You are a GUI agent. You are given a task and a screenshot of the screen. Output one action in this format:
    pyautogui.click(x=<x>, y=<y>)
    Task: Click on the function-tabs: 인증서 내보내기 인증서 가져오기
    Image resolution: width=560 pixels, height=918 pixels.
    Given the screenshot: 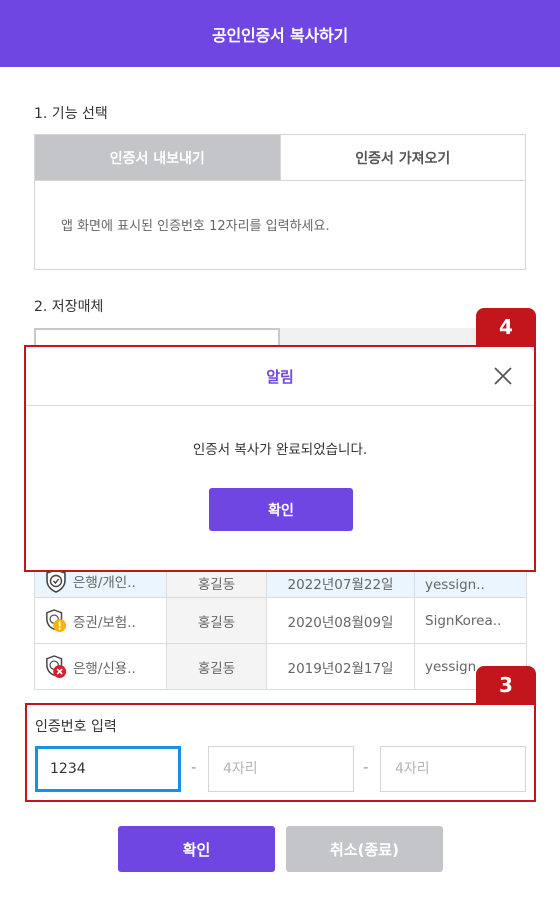 What is the action you would take?
    pyautogui.click(x=280, y=157)
    